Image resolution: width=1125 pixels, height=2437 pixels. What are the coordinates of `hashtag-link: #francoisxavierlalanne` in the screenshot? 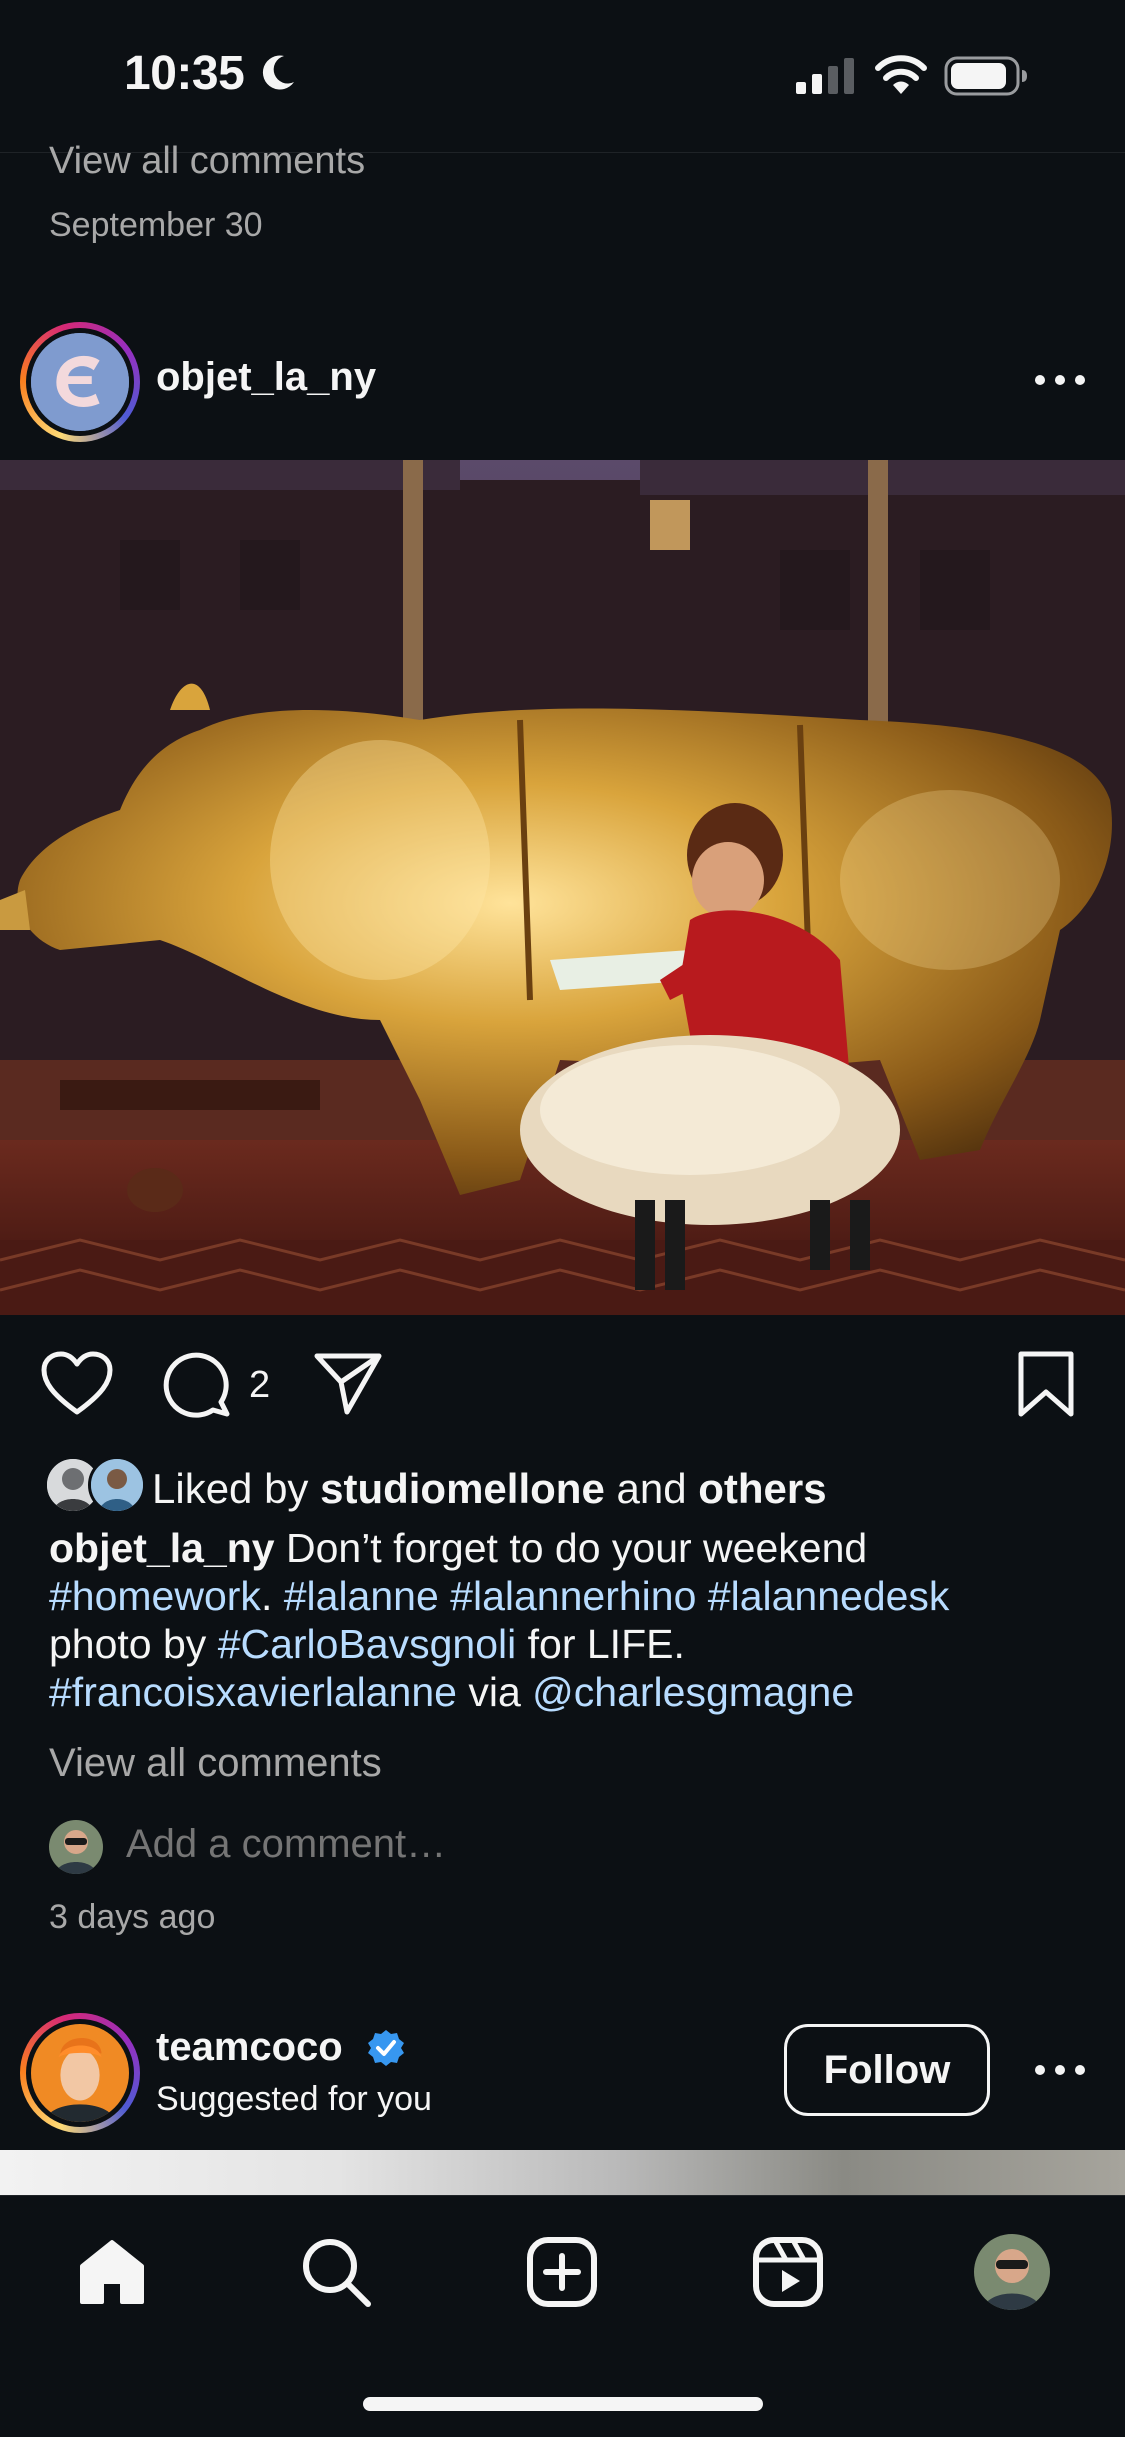 It's located at (253, 1692).